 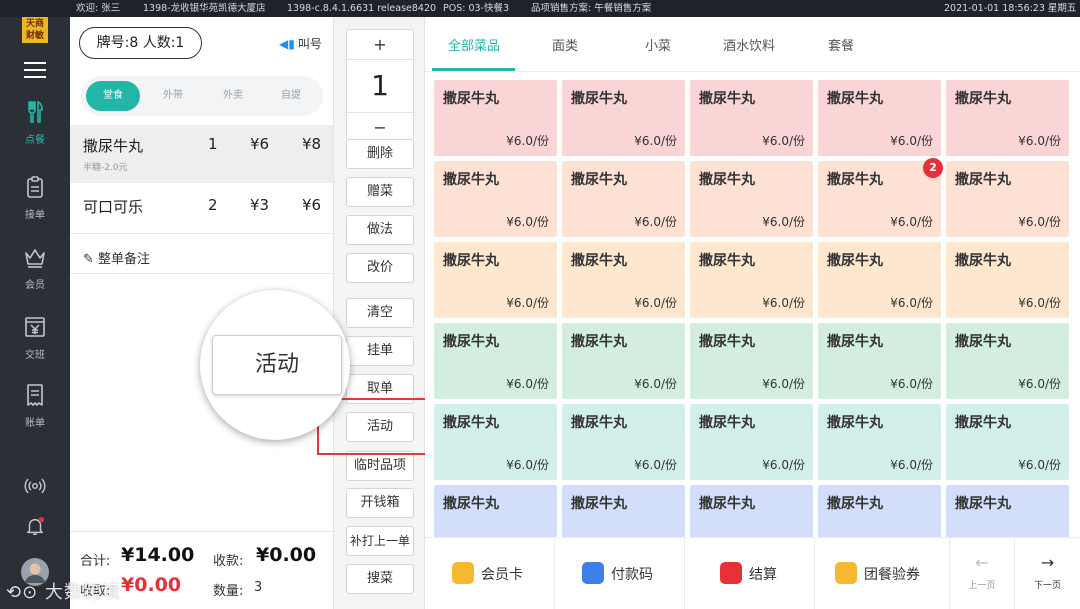 I want to click on bell-icon, so click(x=35, y=525).